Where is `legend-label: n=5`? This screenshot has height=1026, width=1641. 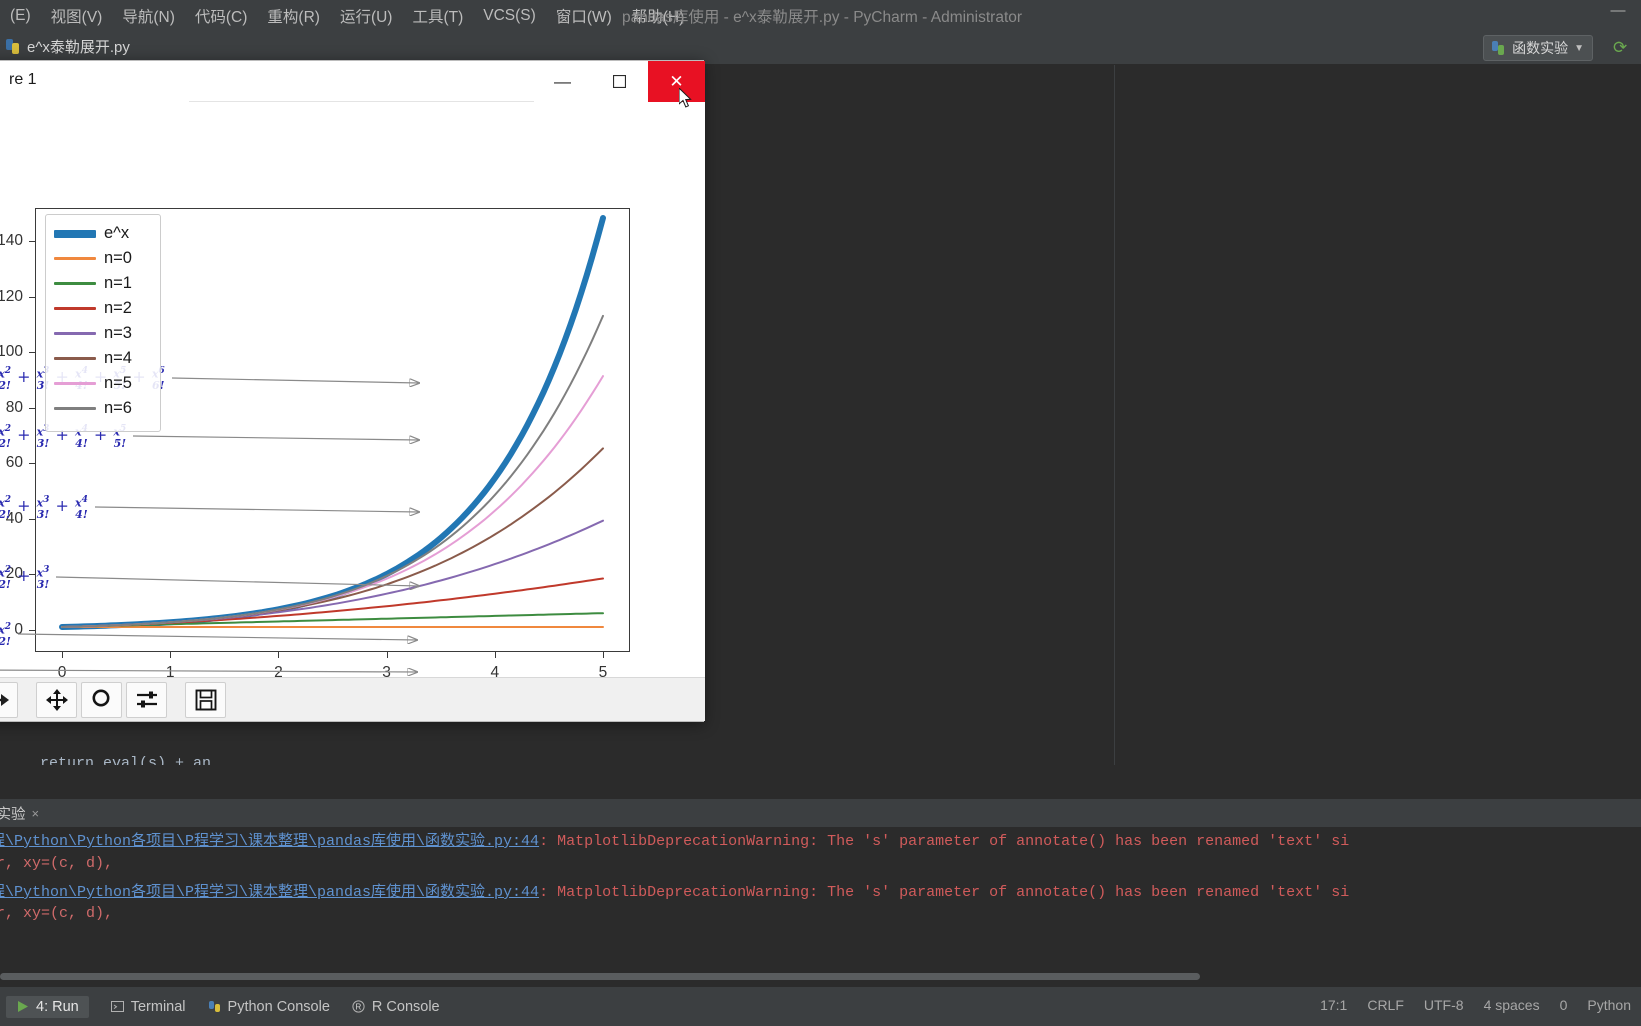 legend-label: n=5 is located at coordinates (118, 383).